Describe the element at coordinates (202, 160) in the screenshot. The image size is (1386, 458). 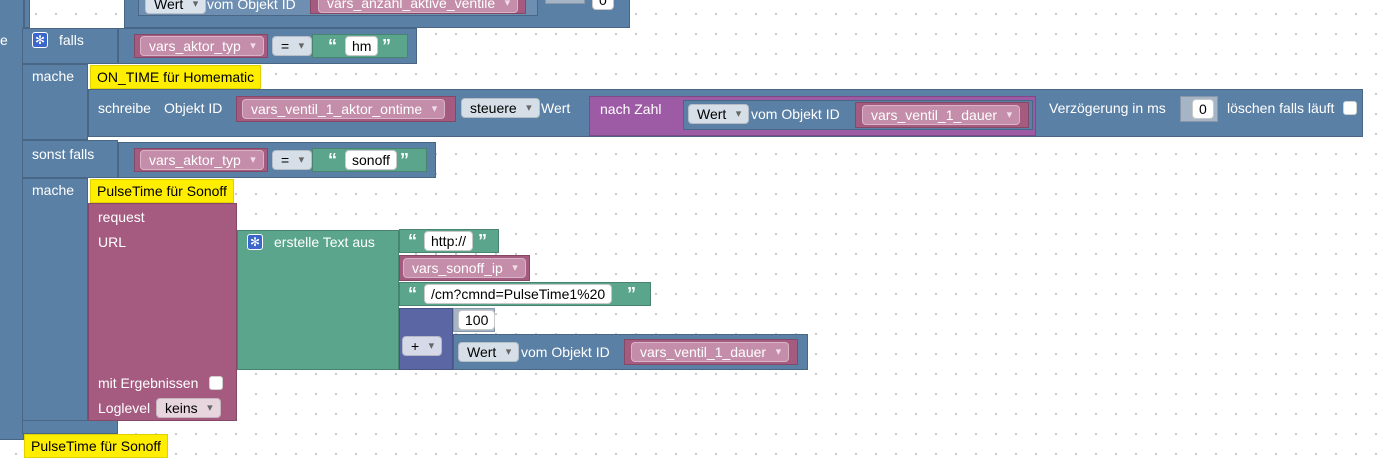
I see `condition2-var-dropdown: vars_aktor_typ` at that location.